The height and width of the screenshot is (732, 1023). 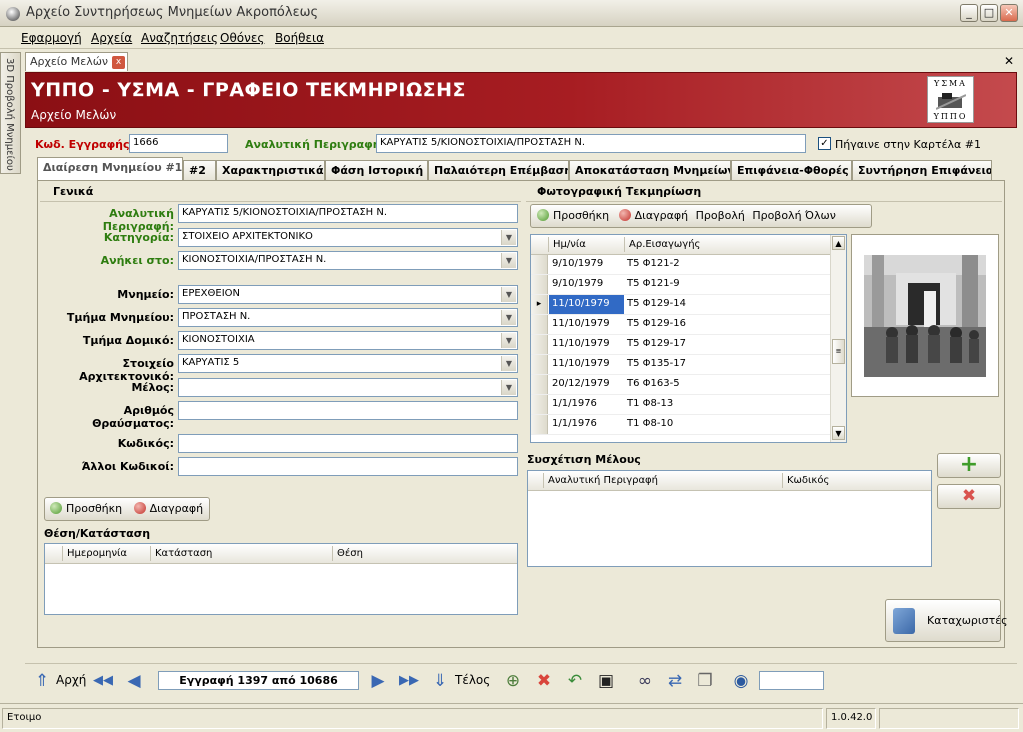 What do you see at coordinates (705, 681) in the screenshot?
I see `copy-icon: ❐` at bounding box center [705, 681].